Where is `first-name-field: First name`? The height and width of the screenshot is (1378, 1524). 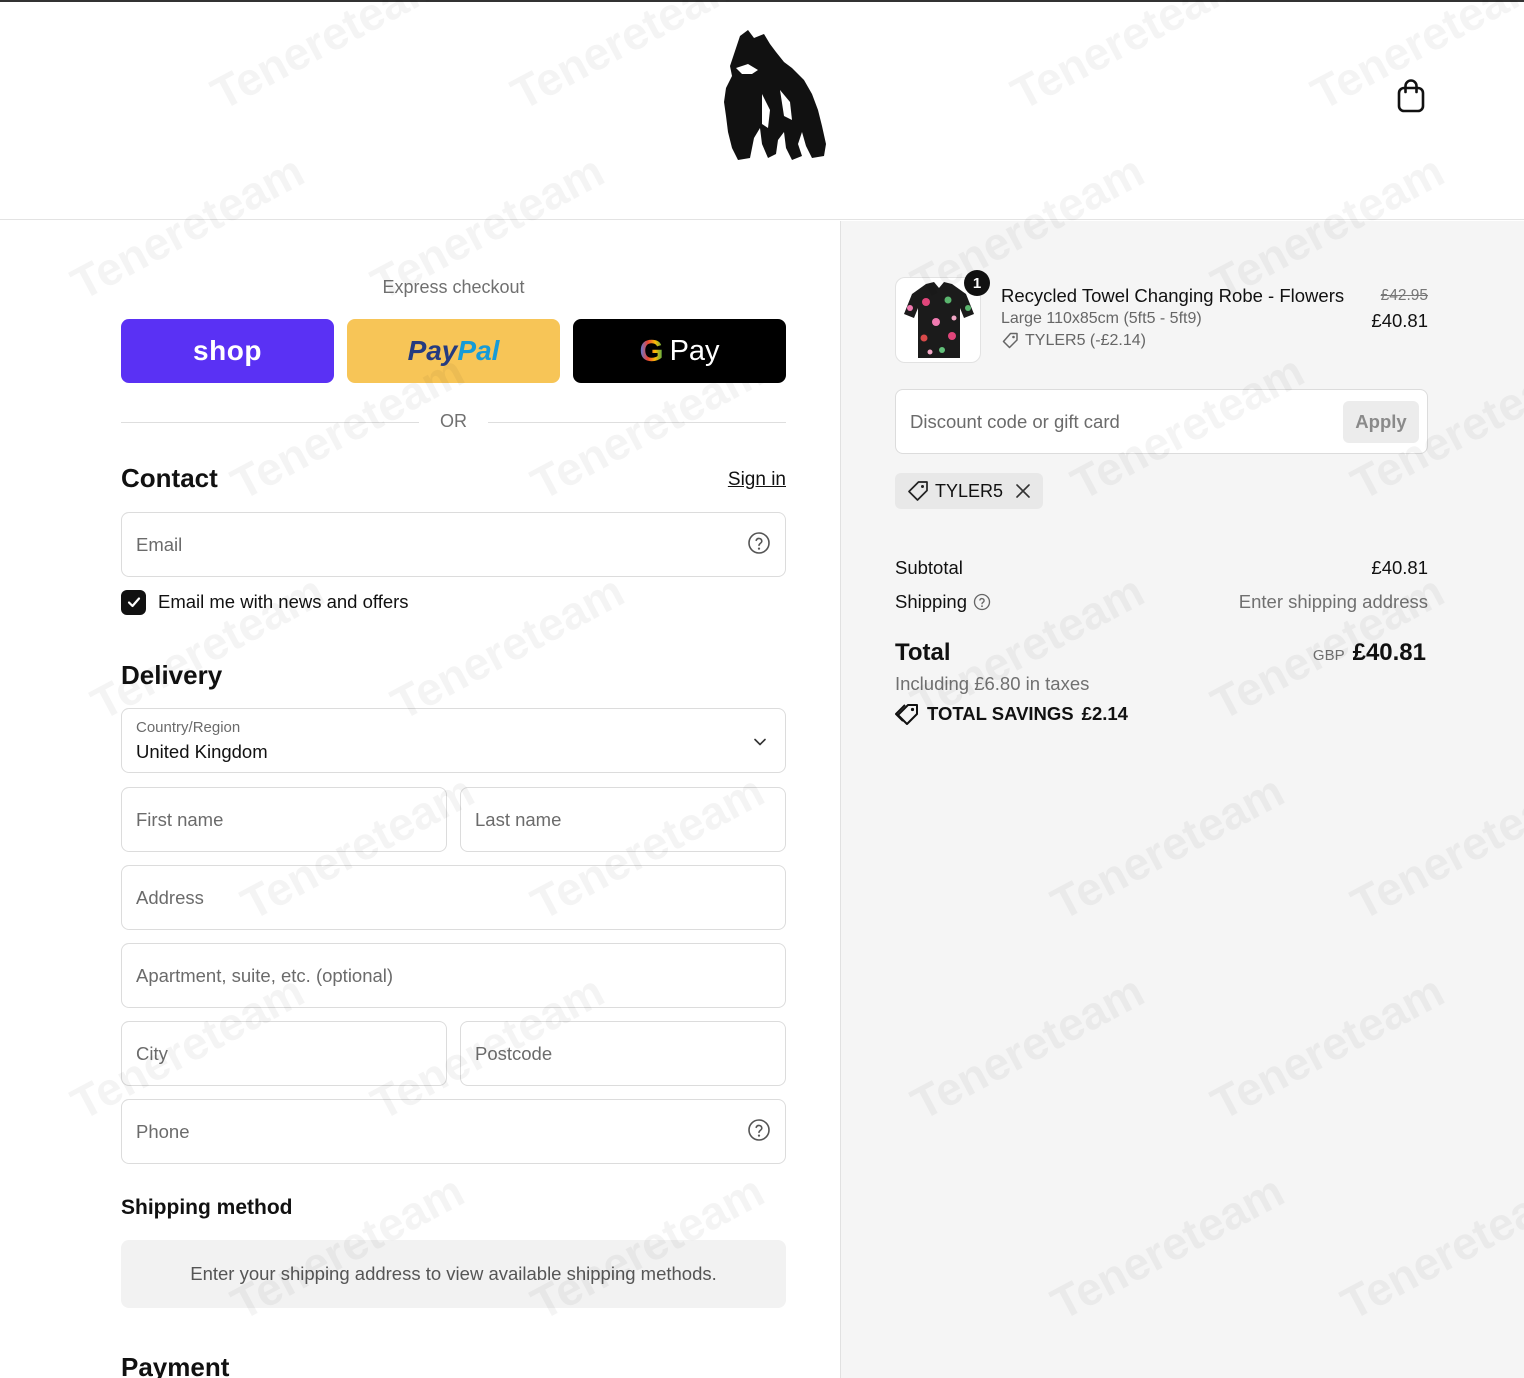 first-name-field: First name is located at coordinates (284, 819).